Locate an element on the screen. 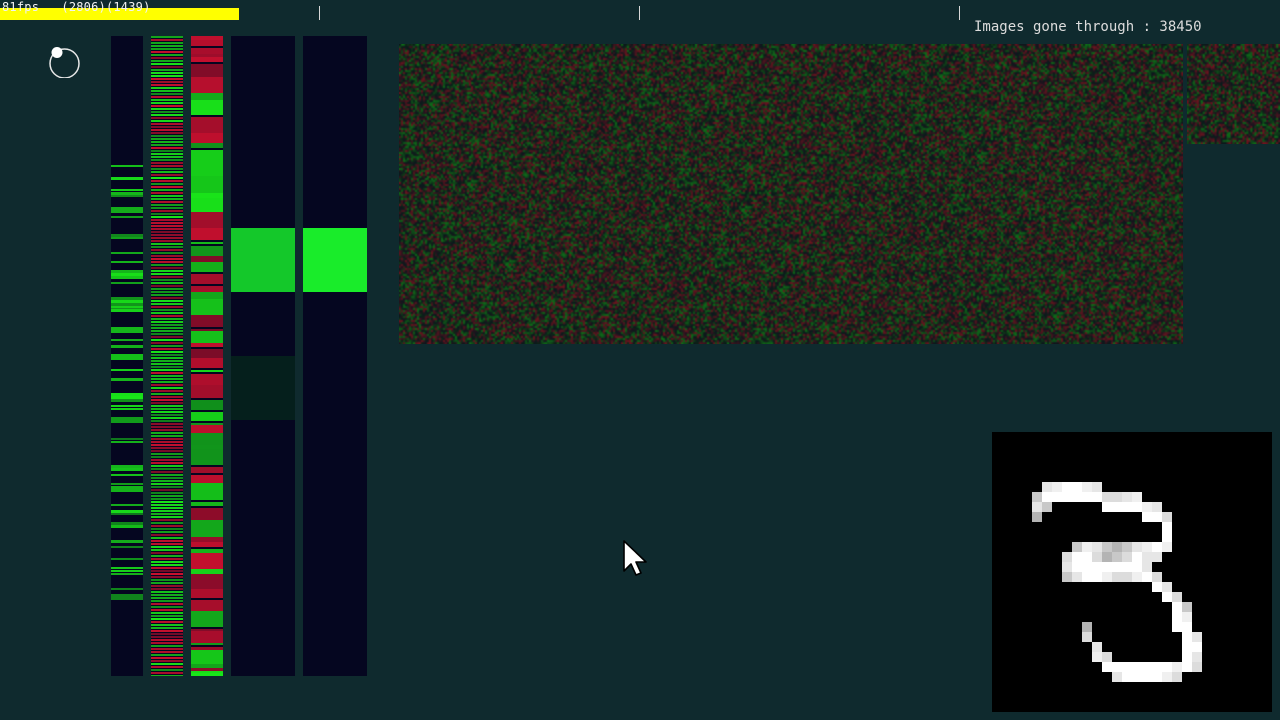 The image size is (1280, 720). activation-block is located at coordinates (263, 260).